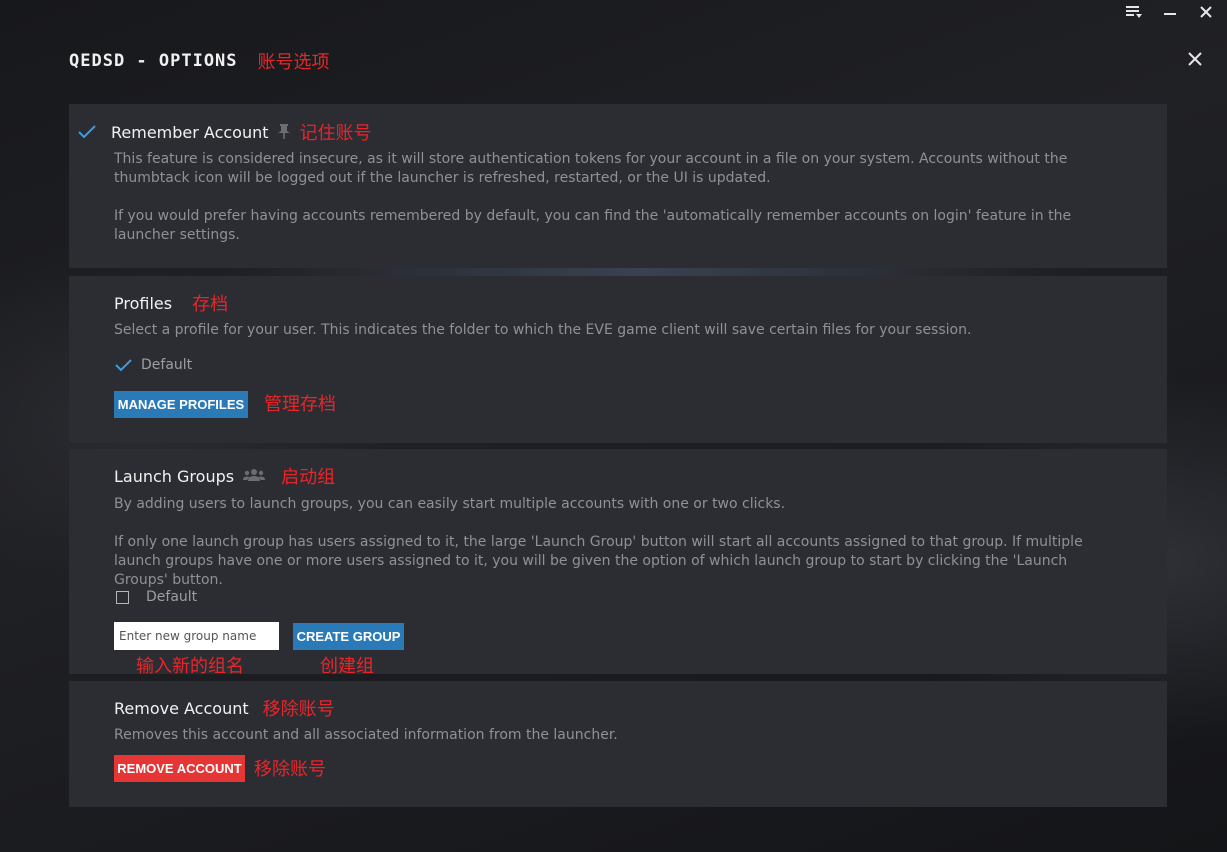 The height and width of the screenshot is (852, 1227). Describe the element at coordinates (190, 132) in the screenshot. I see `remember-account-label: Remember Account` at that location.